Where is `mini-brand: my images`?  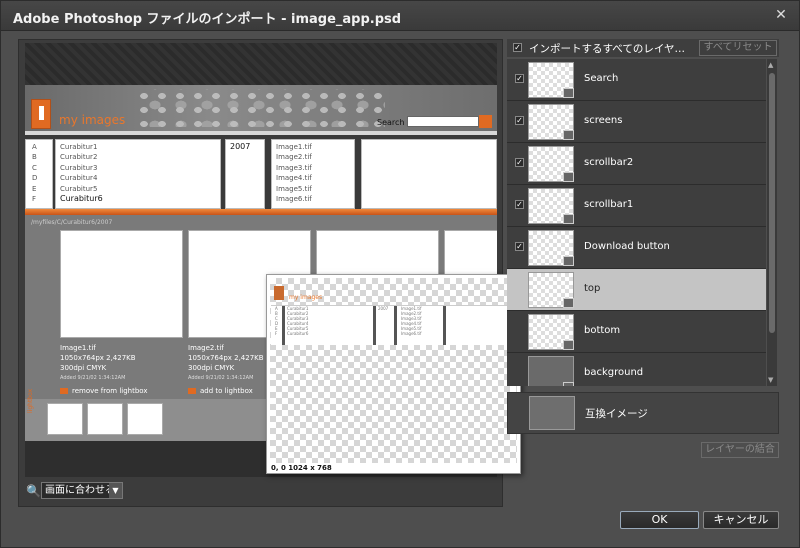
mini-brand: my images is located at coordinates (306, 297).